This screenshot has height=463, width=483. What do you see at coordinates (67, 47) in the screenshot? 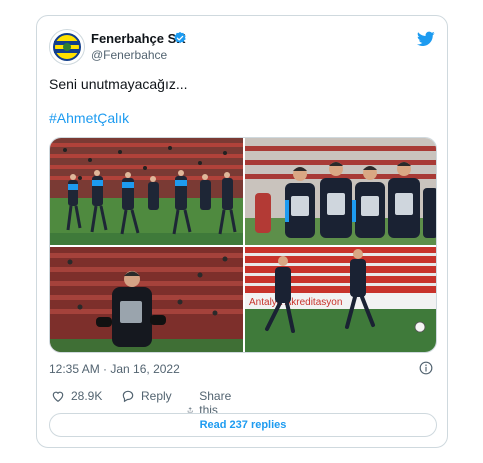
I see `fenerbahce-logo-icon` at bounding box center [67, 47].